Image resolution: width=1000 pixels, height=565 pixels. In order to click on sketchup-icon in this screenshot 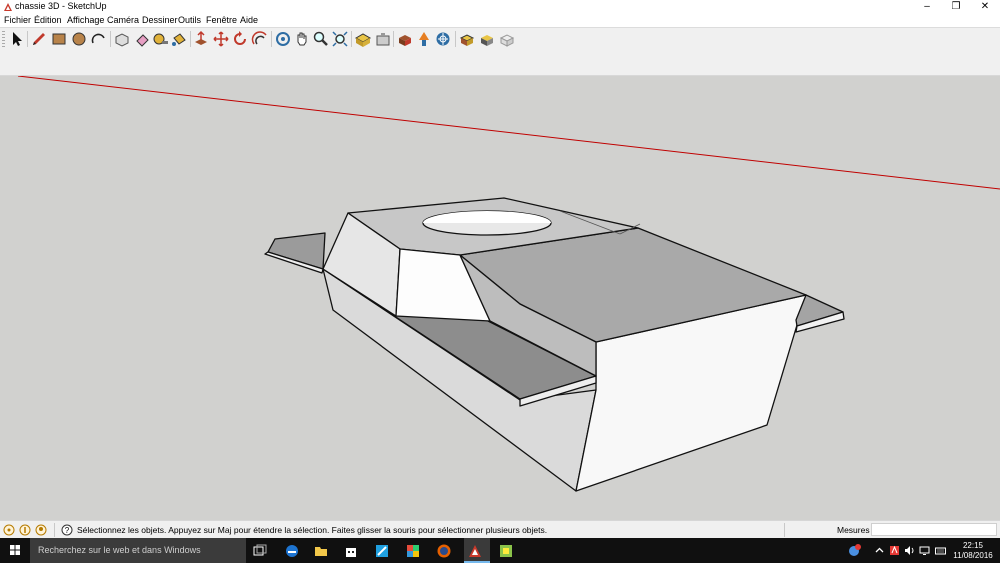, I will do `click(477, 550)`.